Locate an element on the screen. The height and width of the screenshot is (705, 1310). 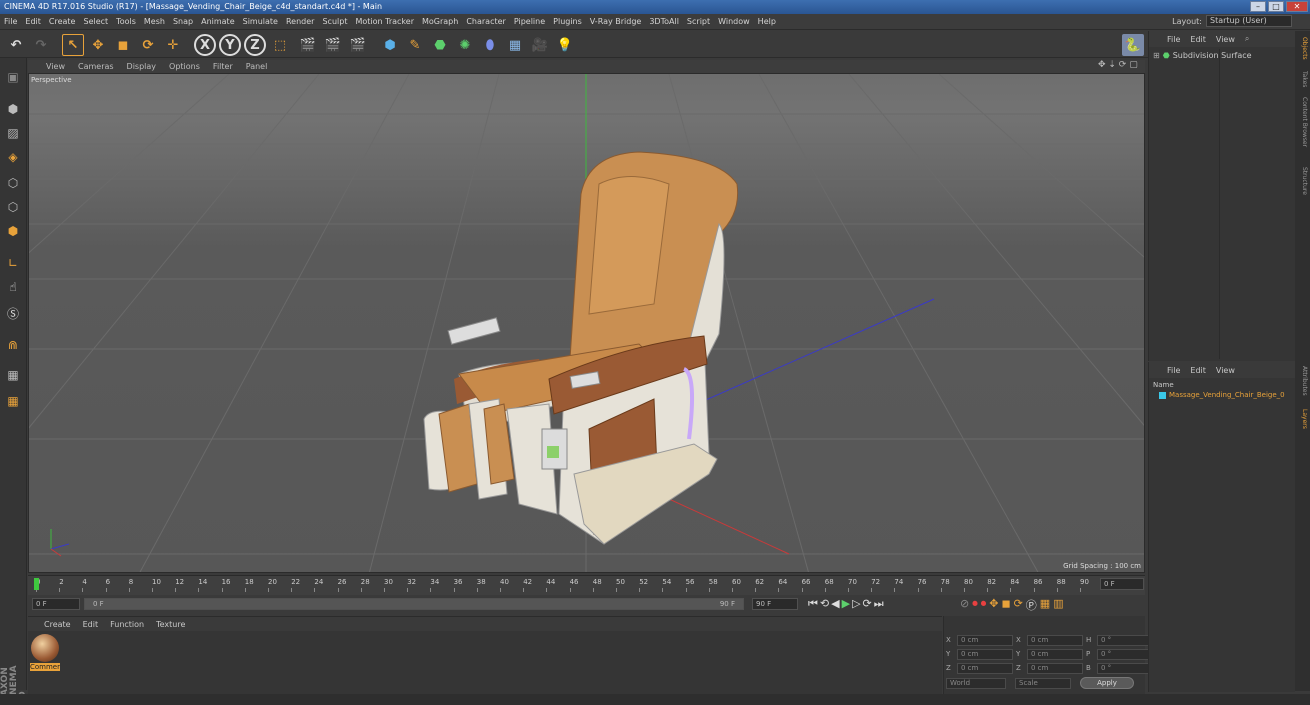
viewport-nav-icons: ✥ ⇣ ⟳ ▢ is located at coordinates (1118, 65).